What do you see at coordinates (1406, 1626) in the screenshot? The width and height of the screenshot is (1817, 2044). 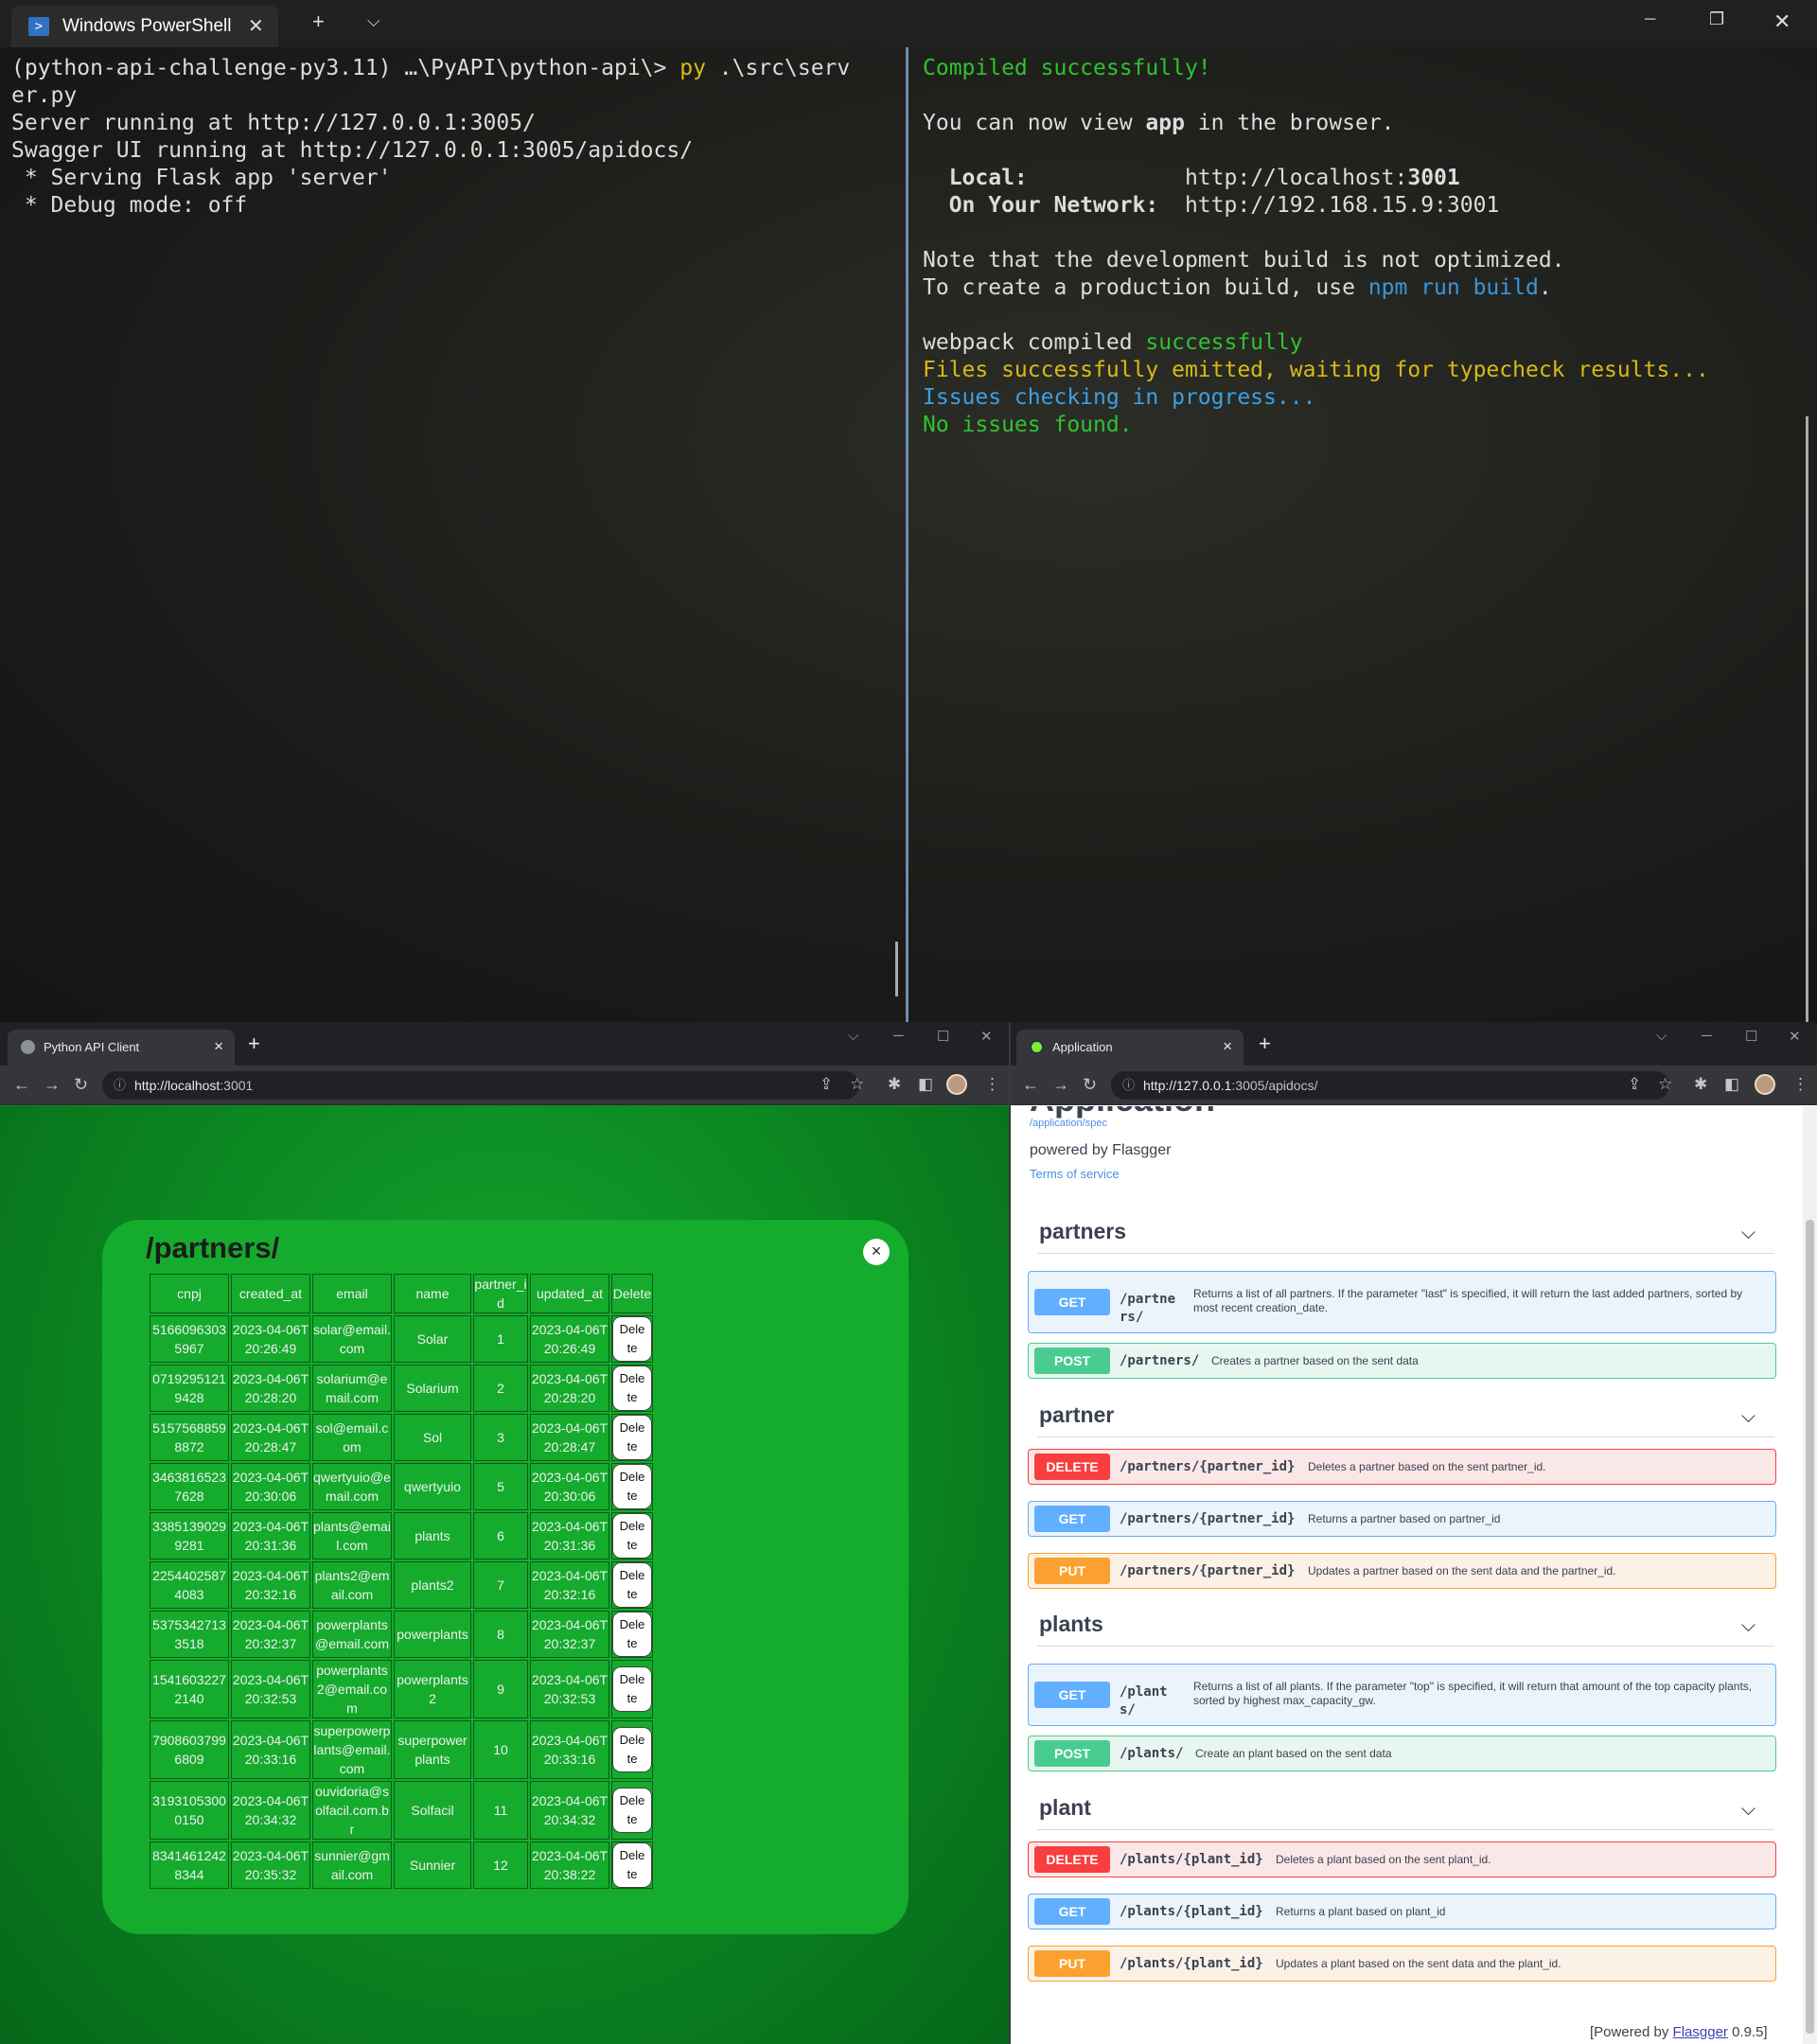 I see `group-header: plants ⌵` at bounding box center [1406, 1626].